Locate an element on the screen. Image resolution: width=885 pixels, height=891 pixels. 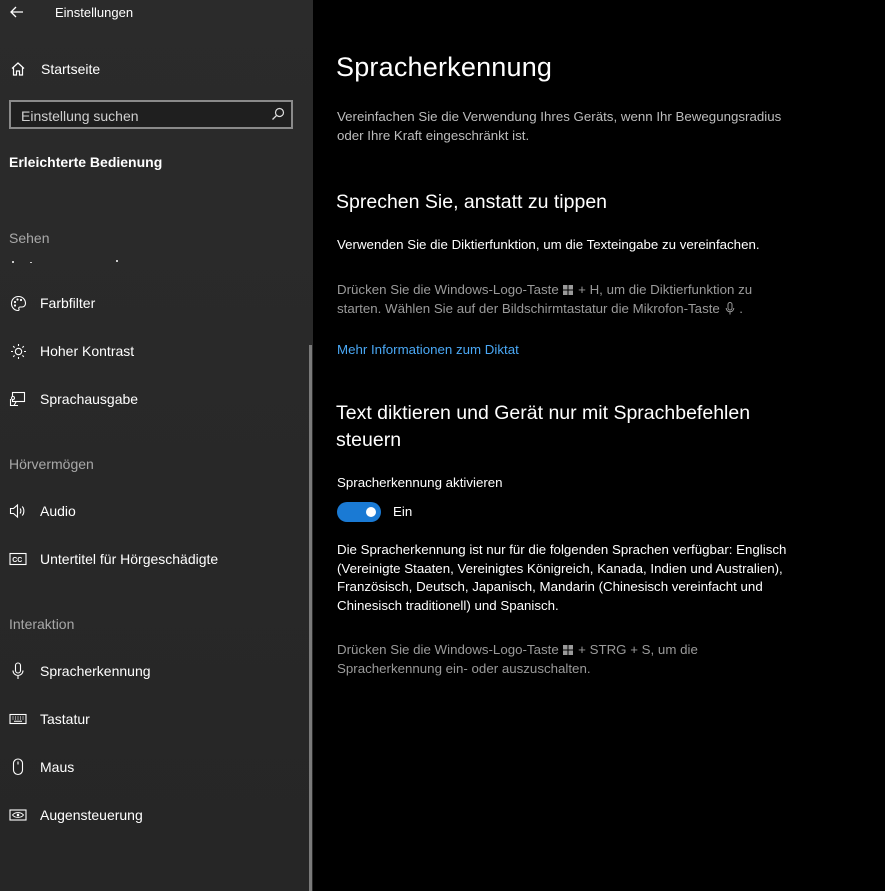
svg-text: CC is located at coordinates (17, 560).